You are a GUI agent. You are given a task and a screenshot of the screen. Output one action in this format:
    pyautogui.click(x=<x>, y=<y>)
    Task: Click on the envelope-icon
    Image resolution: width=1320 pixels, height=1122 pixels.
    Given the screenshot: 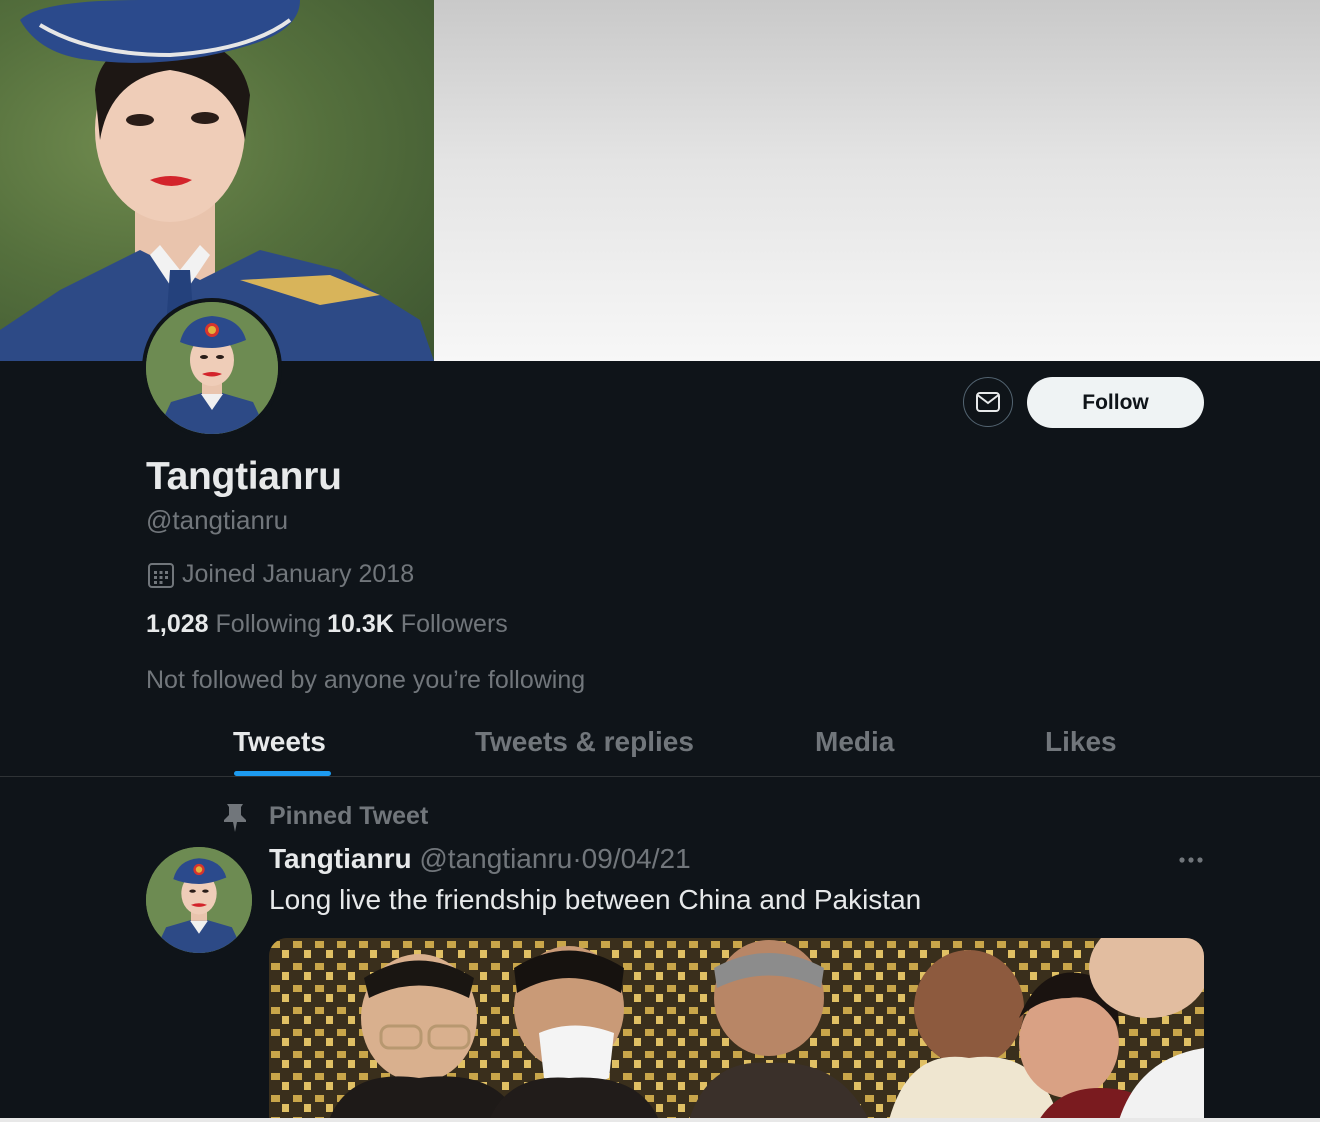 What is the action you would take?
    pyautogui.click(x=988, y=402)
    